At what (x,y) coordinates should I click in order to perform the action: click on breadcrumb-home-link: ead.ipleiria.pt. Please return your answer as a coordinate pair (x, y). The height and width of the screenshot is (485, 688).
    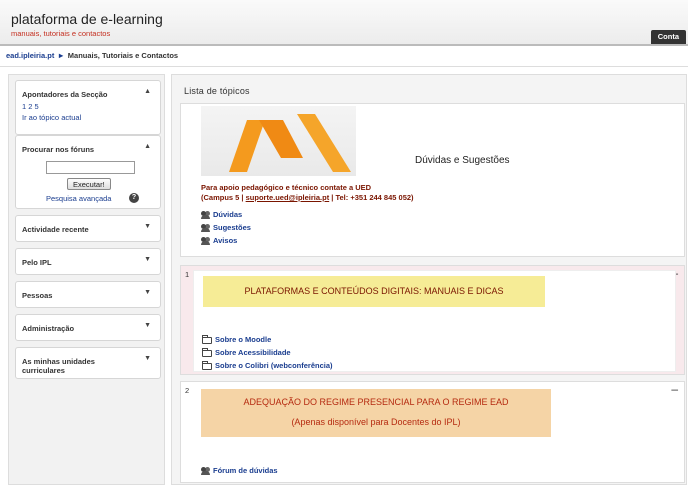
    Looking at the image, I should click on (30, 55).